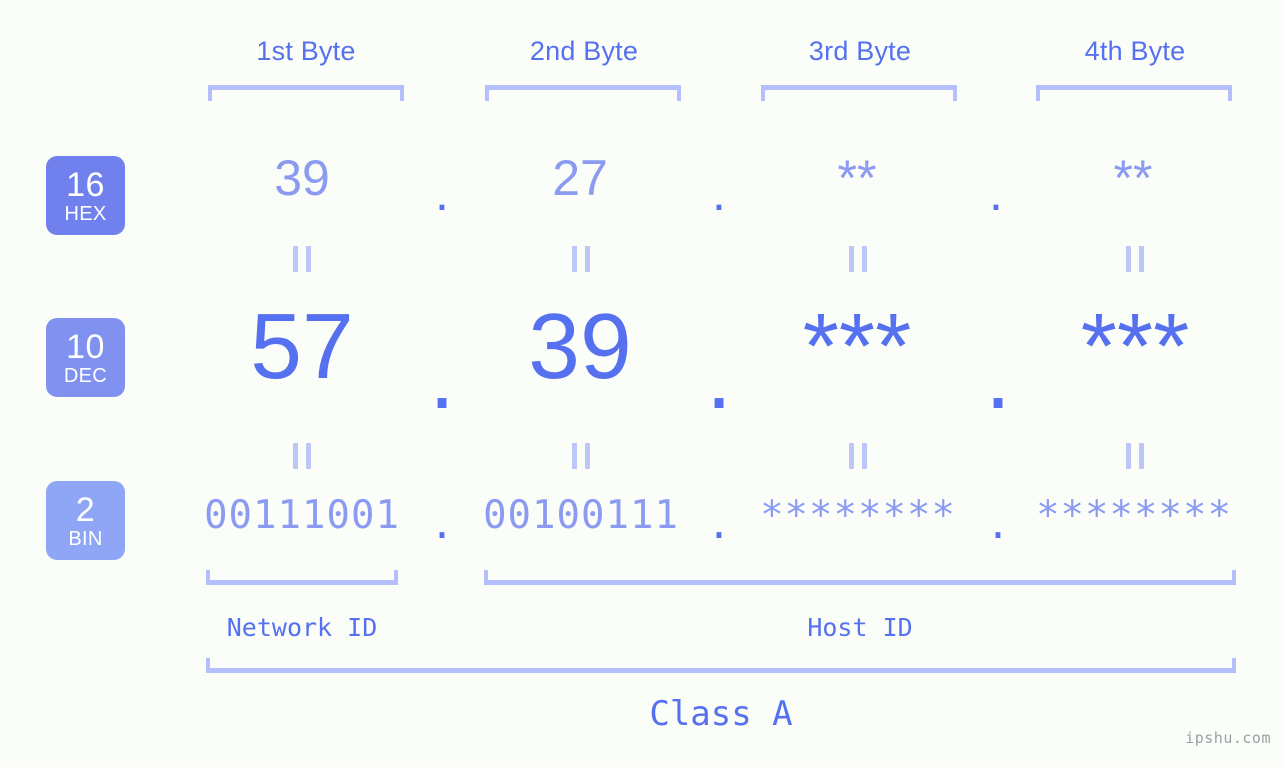 Image resolution: width=1285 pixels, height=767 pixels. What do you see at coordinates (306, 51) in the screenshot?
I see `byte-header-1: 1st Byte` at bounding box center [306, 51].